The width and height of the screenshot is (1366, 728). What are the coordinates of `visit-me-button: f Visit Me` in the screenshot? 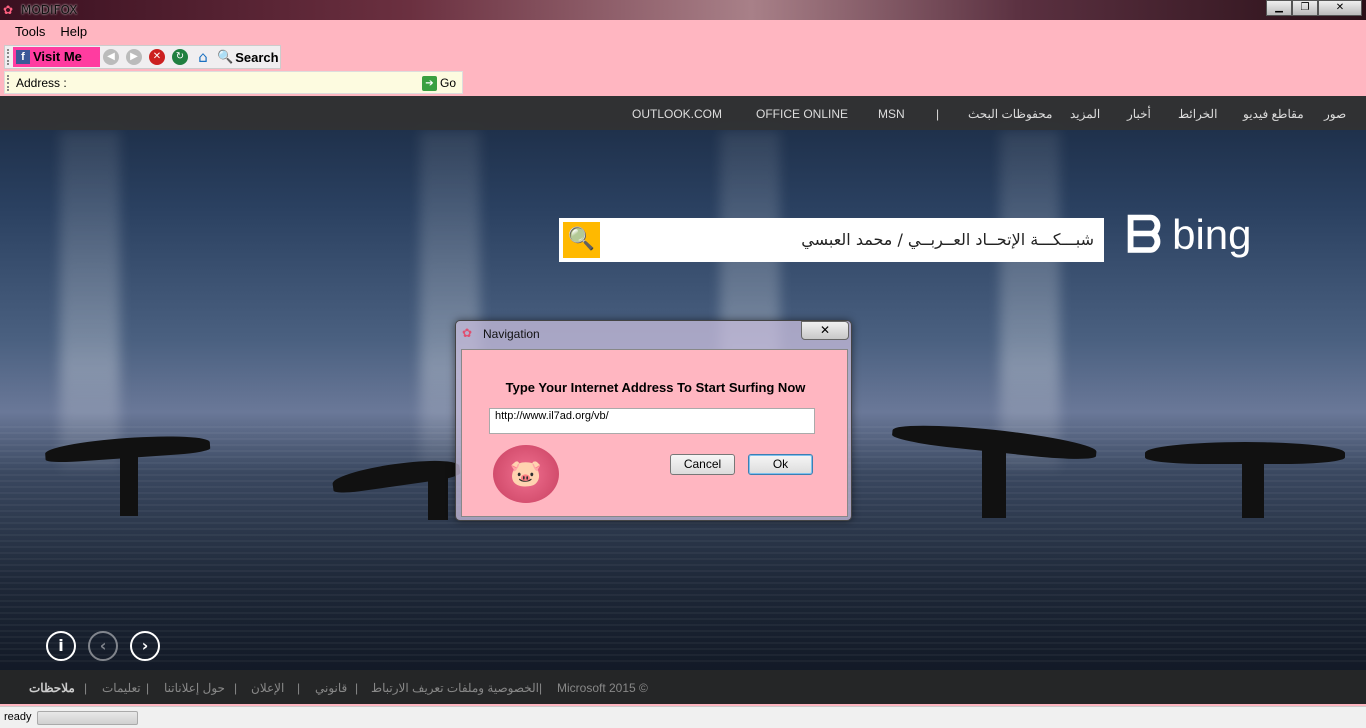 It's located at (56, 57).